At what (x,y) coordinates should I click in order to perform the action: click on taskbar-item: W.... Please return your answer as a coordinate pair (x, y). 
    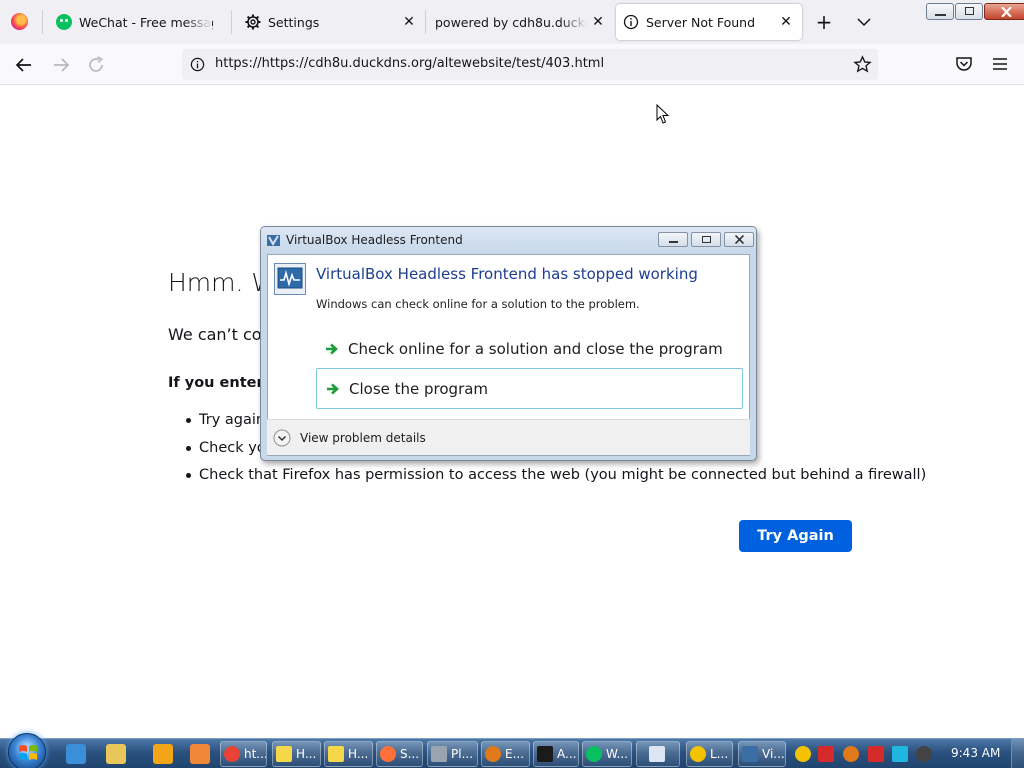
    Looking at the image, I should click on (607, 754).